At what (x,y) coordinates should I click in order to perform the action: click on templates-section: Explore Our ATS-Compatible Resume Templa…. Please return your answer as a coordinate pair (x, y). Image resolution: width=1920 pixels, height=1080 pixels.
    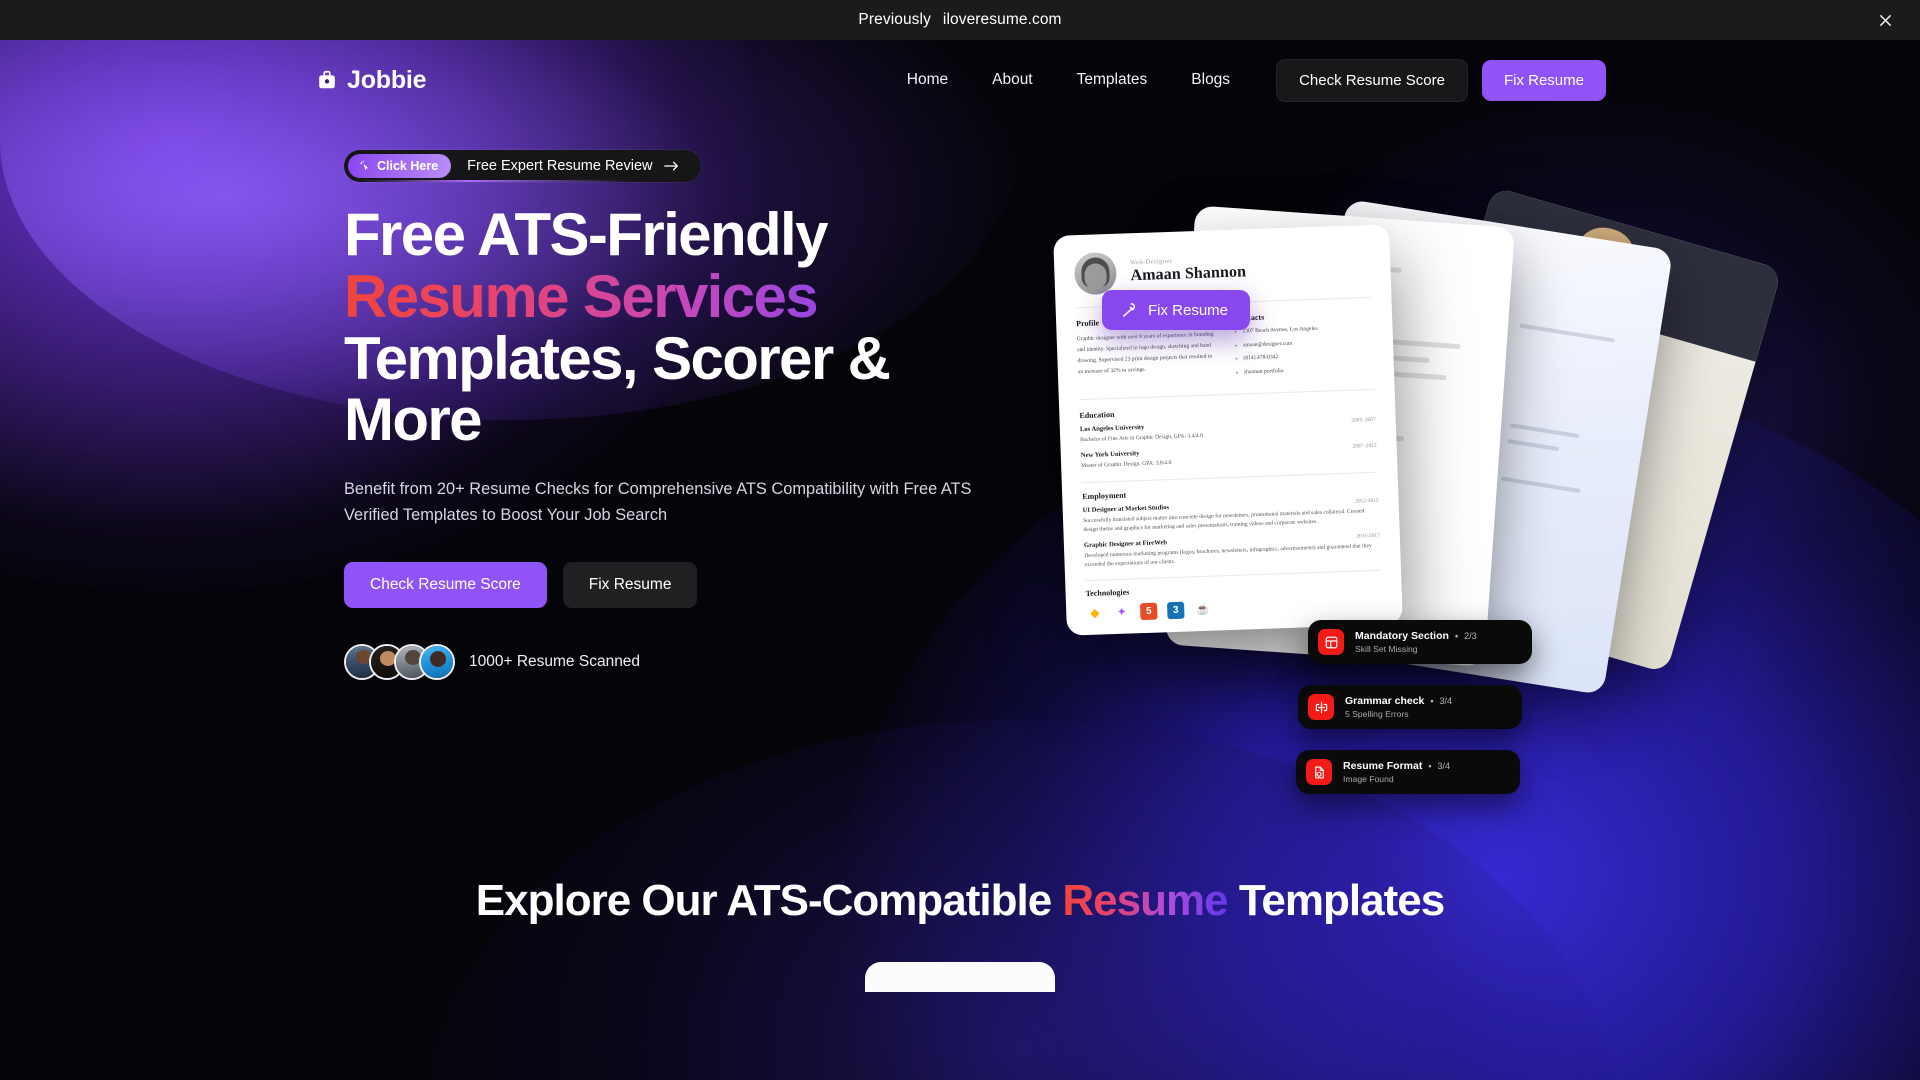
    Looking at the image, I should click on (960, 934).